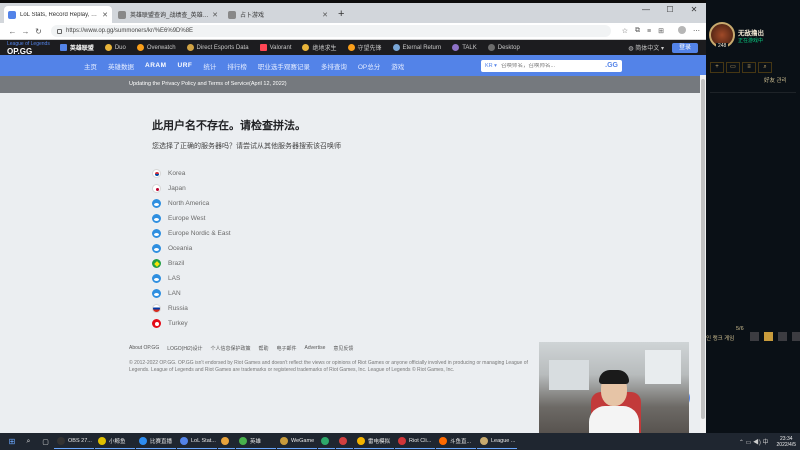 This screenshot has height=450, width=800. I want to click on app-icon, so click(243, 441).